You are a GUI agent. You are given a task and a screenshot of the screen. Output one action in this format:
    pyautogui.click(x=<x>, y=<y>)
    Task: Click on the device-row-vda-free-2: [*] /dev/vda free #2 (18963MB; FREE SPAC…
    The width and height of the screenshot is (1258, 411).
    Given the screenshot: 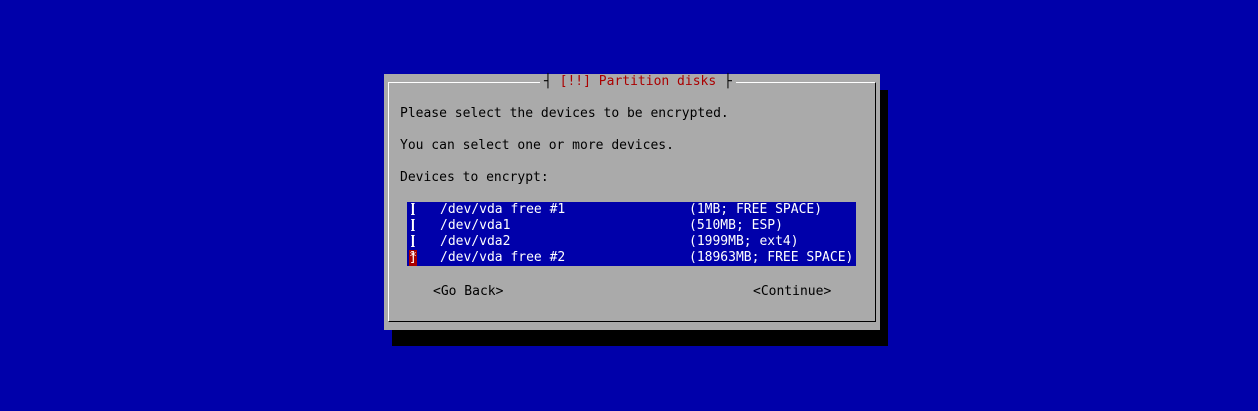 What is the action you would take?
    pyautogui.click(x=631, y=258)
    